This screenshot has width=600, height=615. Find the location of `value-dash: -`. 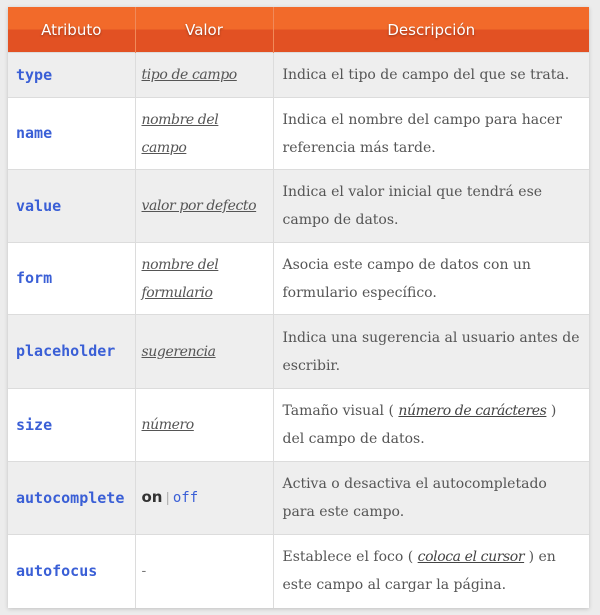

value-dash: - is located at coordinates (144, 571).